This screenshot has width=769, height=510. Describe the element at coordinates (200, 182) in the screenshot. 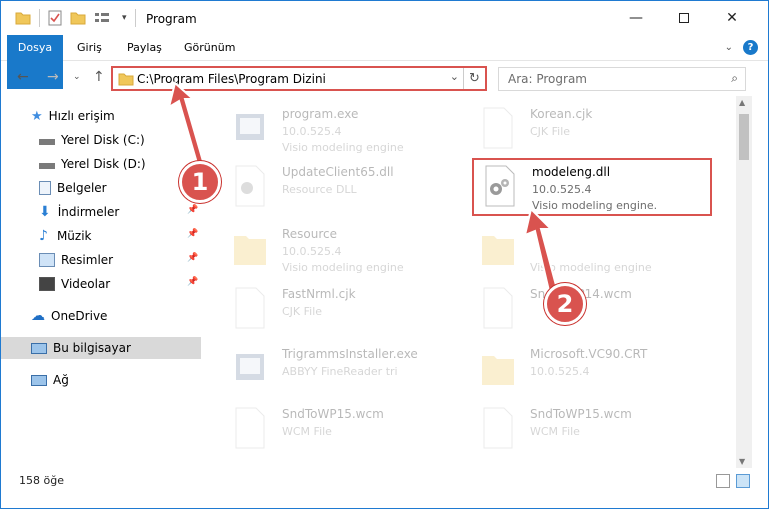

I see `callout-one: 1` at that location.